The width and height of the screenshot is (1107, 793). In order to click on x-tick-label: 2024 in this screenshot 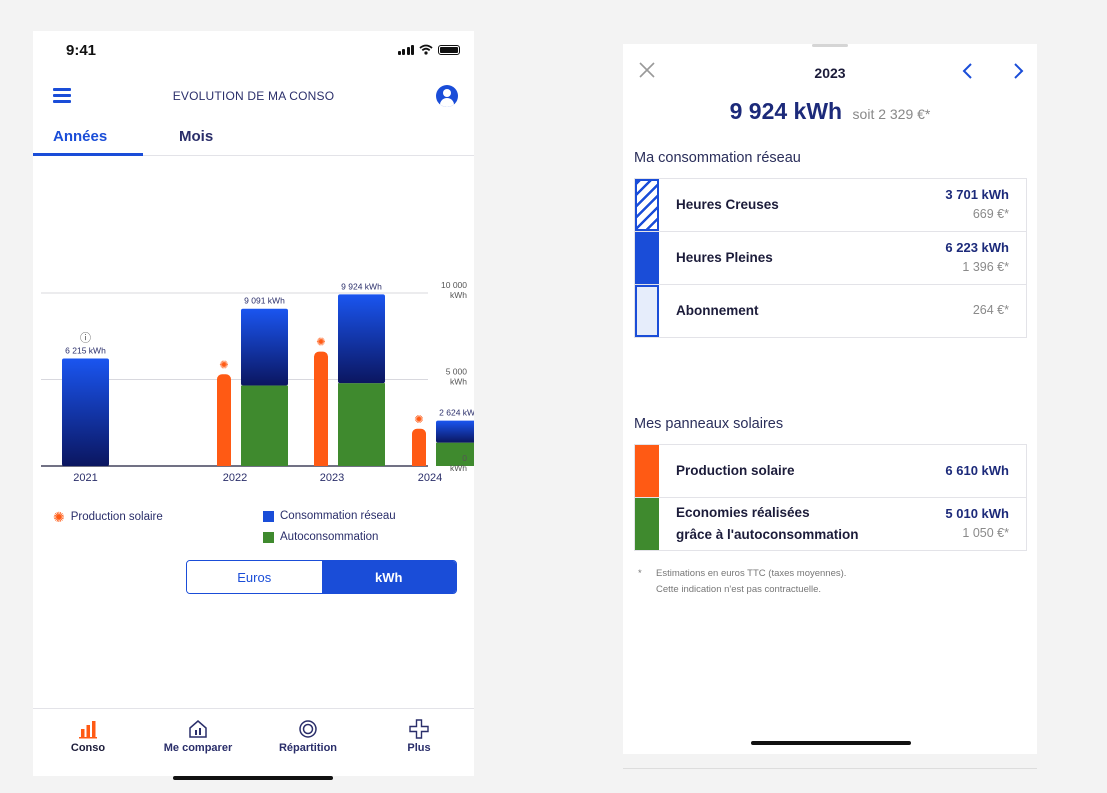, I will do `click(430, 478)`.